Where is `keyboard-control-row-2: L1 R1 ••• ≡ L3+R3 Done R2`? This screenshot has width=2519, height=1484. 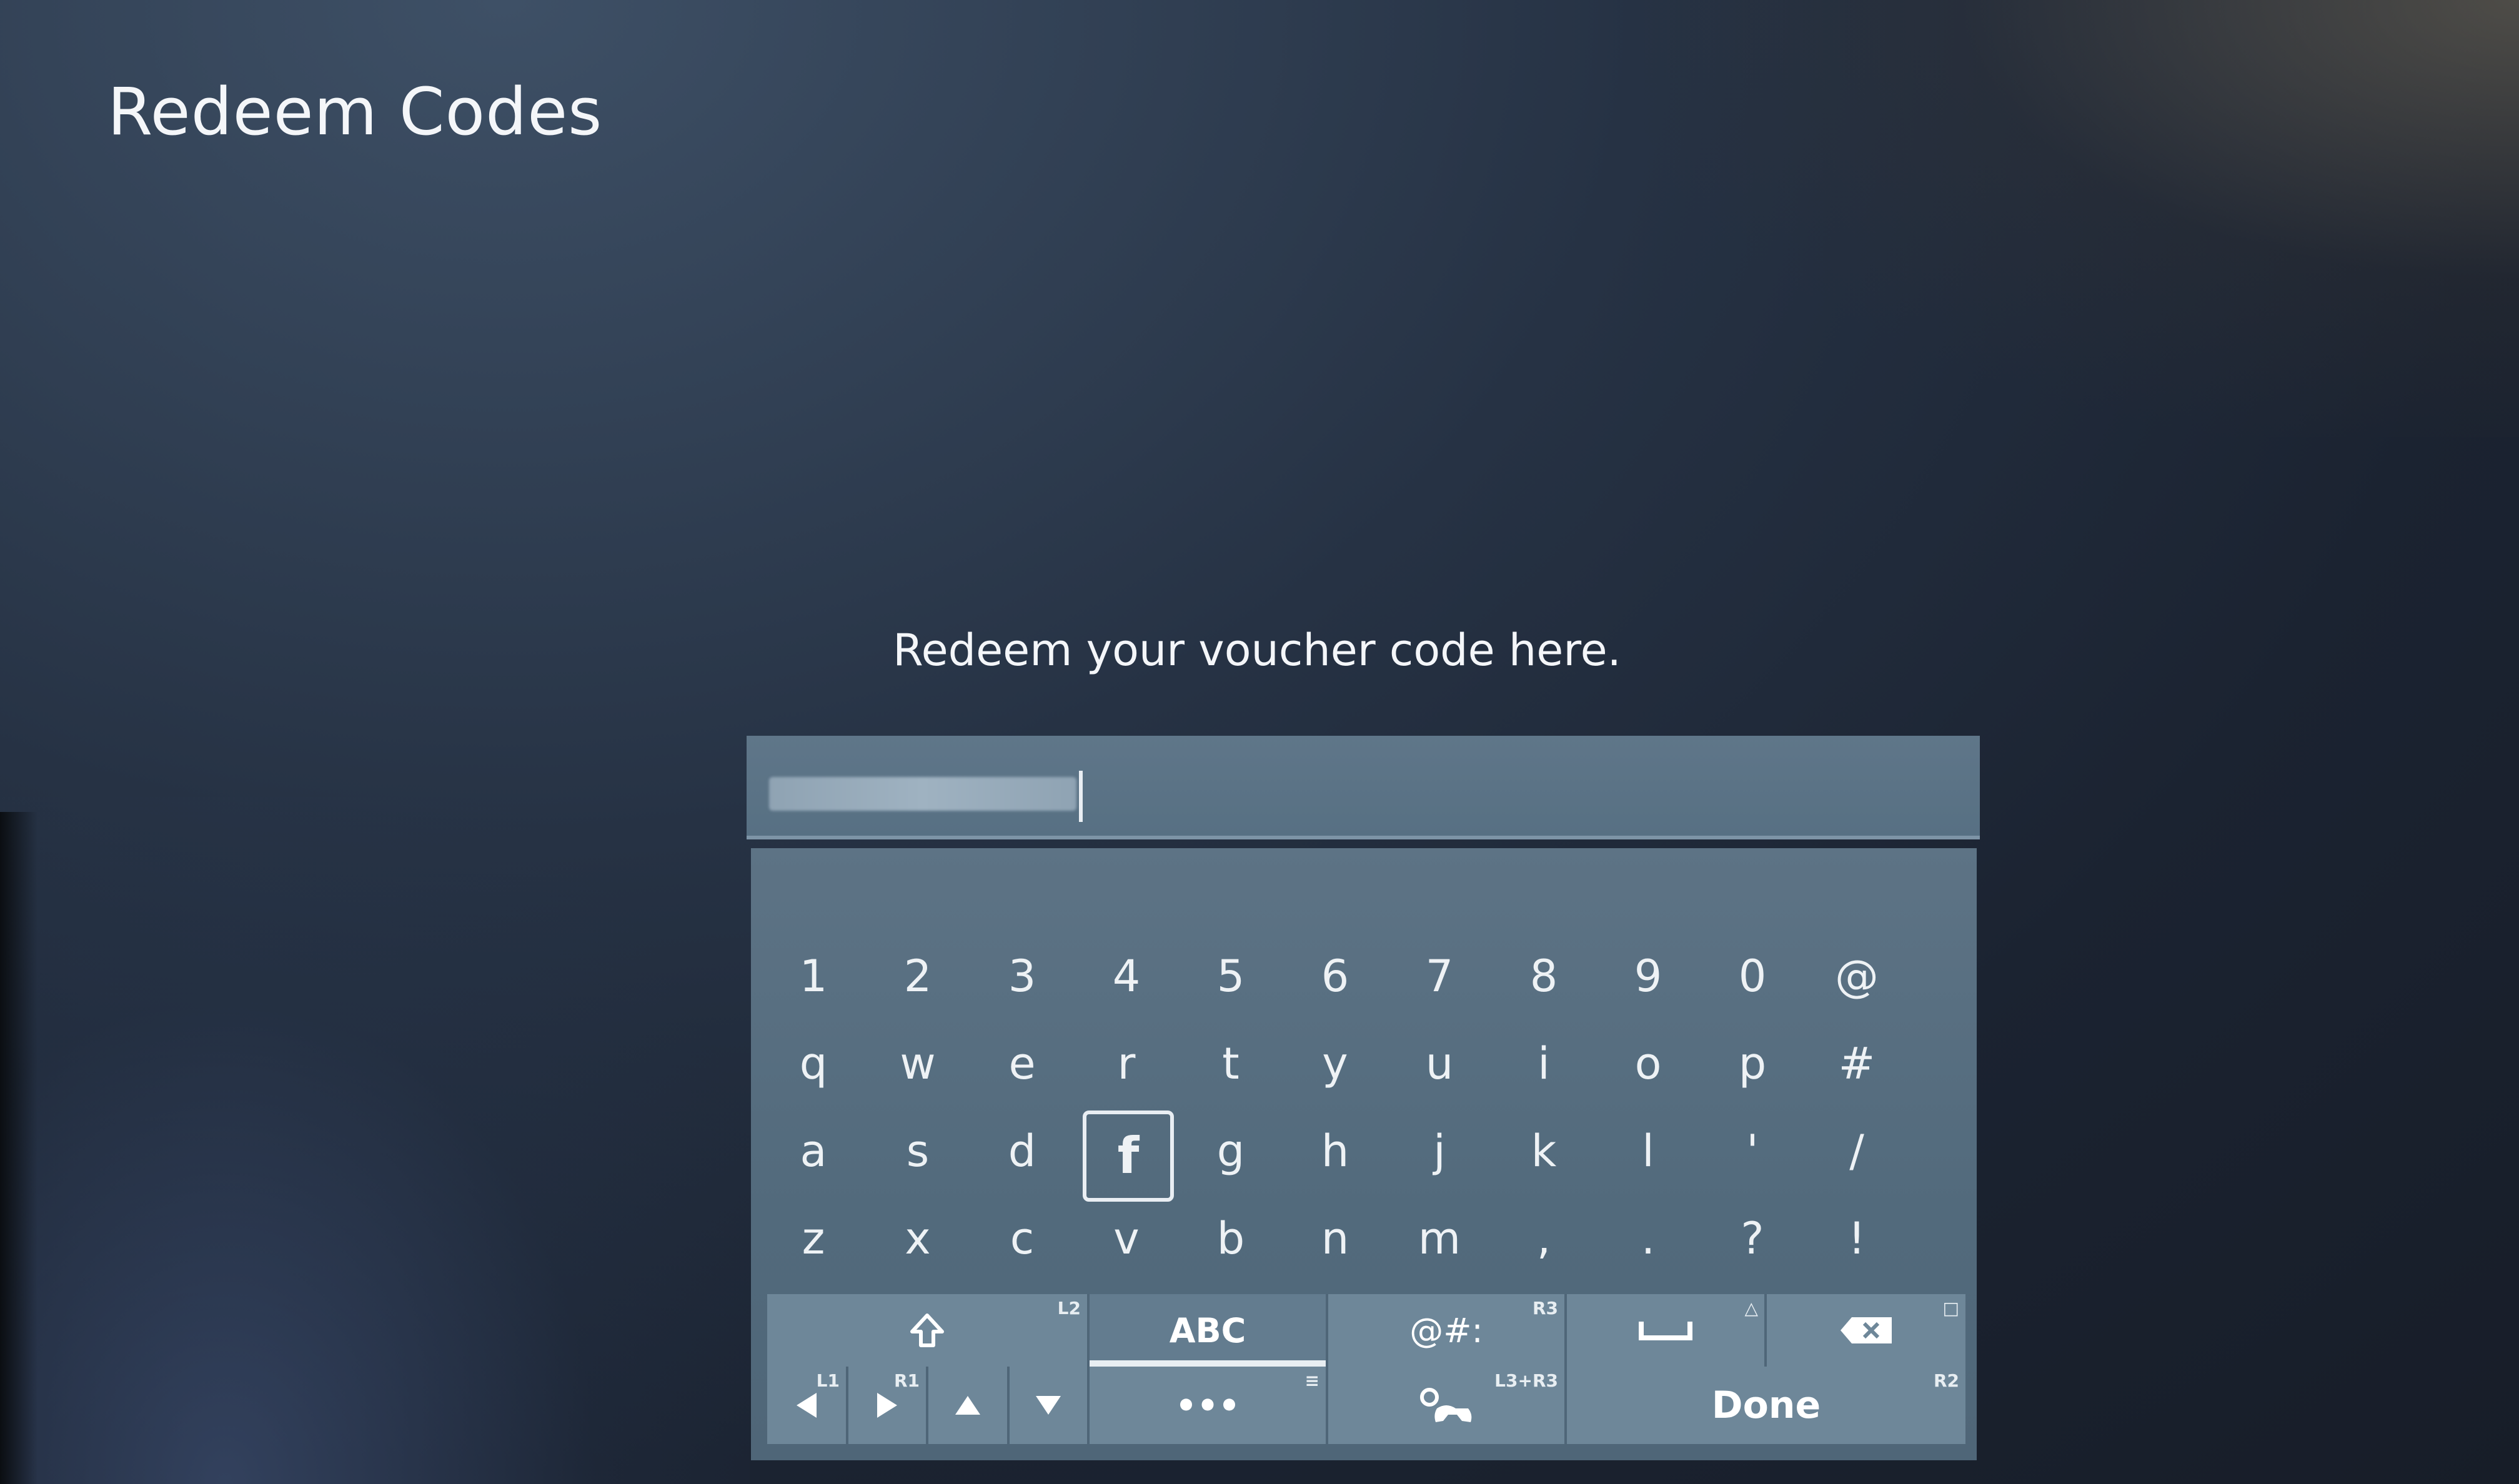
keyboard-control-row-2: L1 R1 ••• ≡ L3+R3 Done R2 is located at coordinates (1366, 1405).